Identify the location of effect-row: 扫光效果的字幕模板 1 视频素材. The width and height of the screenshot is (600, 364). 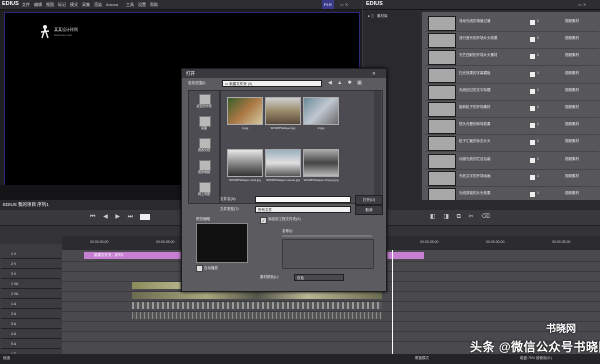
(512, 75).